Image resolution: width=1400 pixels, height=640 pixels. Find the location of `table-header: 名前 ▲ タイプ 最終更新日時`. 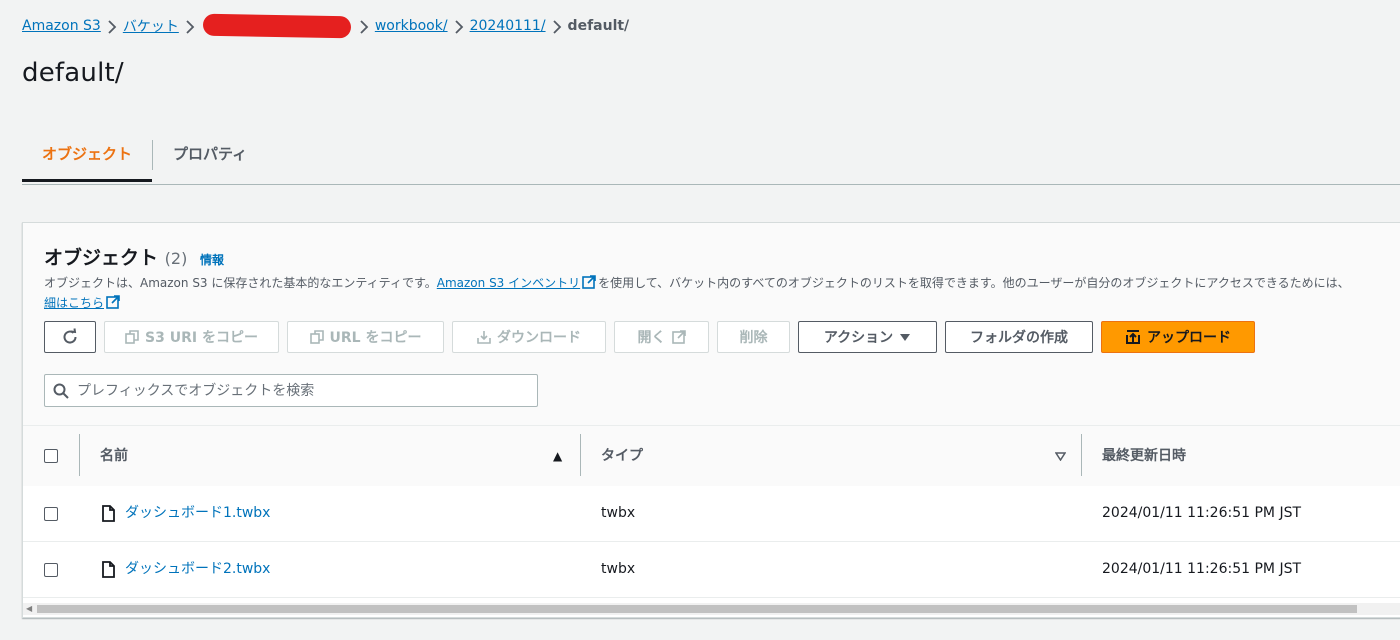

table-header: 名前 ▲ タイプ 最終更新日時 is located at coordinates (711, 456).